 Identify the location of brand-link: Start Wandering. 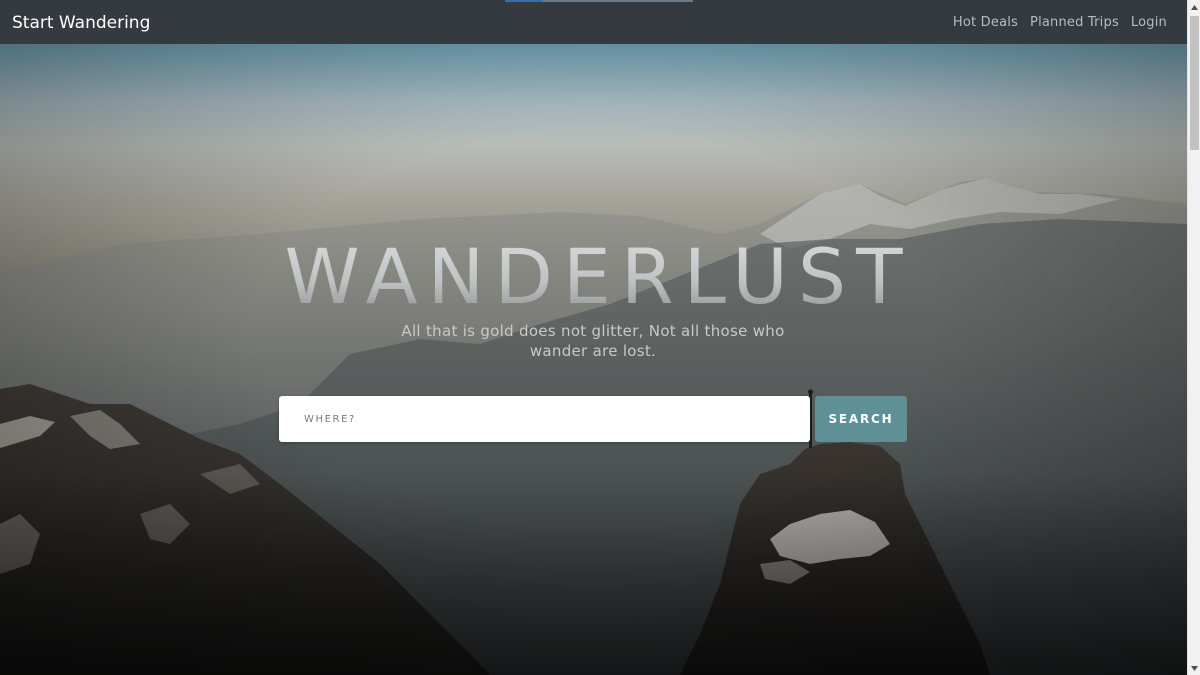
(81, 23).